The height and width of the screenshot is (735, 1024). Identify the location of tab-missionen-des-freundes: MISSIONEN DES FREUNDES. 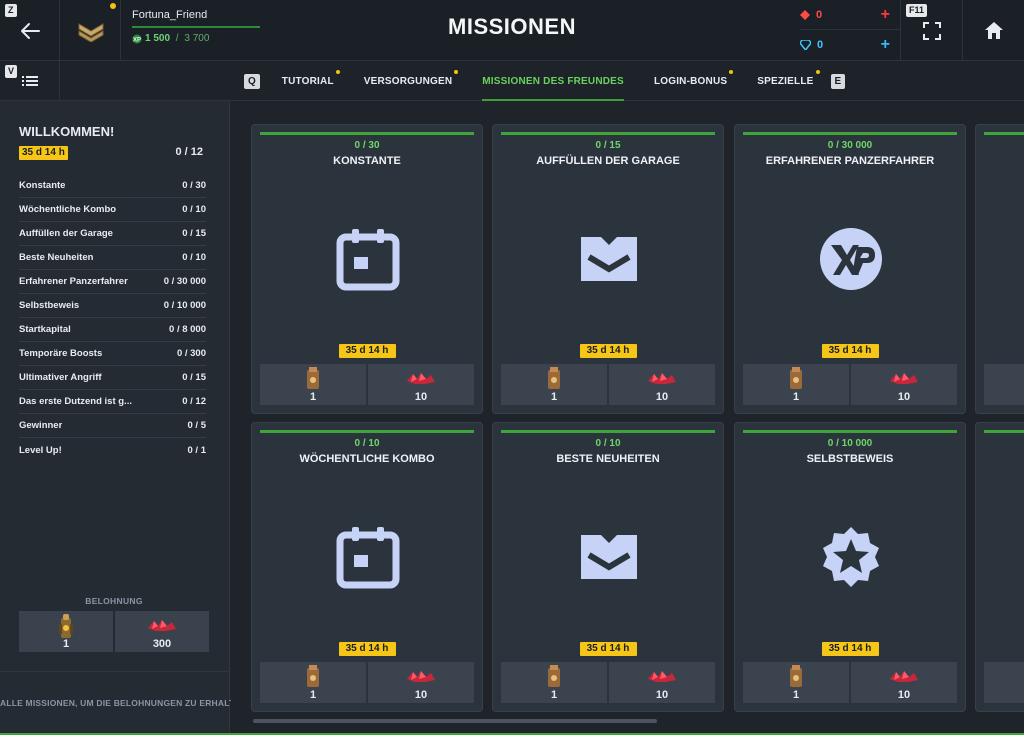
(553, 81).